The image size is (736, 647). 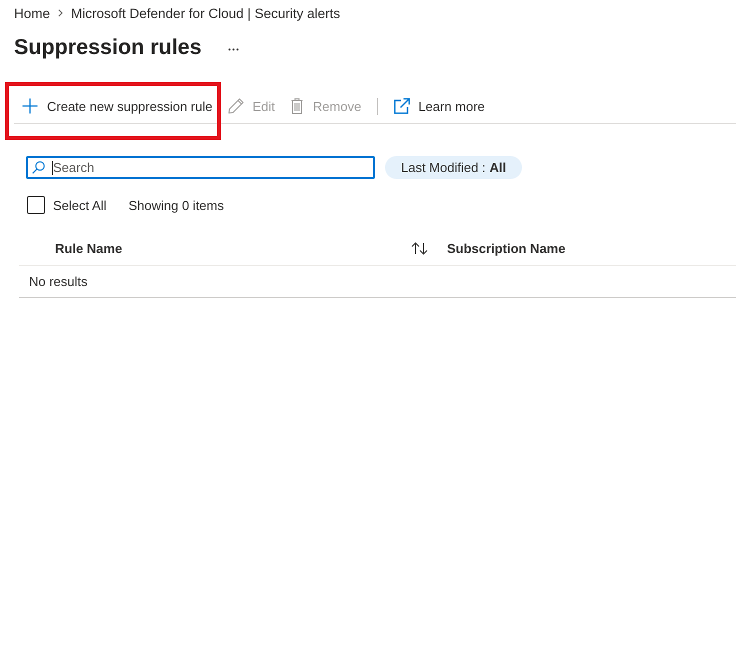 What do you see at coordinates (236, 106) in the screenshot?
I see `pencil-icon` at bounding box center [236, 106].